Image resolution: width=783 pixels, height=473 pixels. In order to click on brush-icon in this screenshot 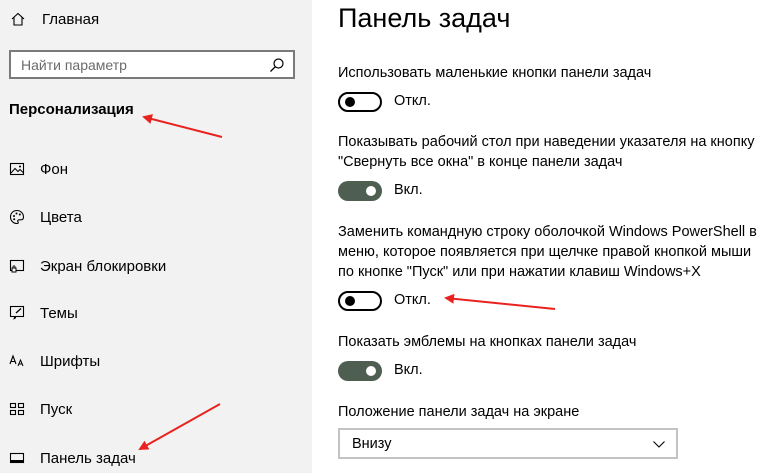, I will do `click(17, 312)`.